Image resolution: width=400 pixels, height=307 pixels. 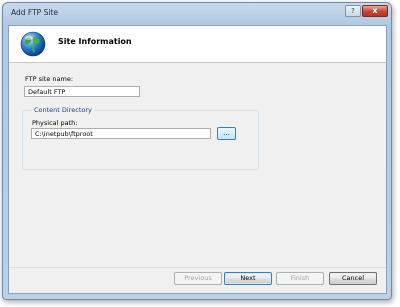 I want to click on page-title: Site Information, so click(x=95, y=41).